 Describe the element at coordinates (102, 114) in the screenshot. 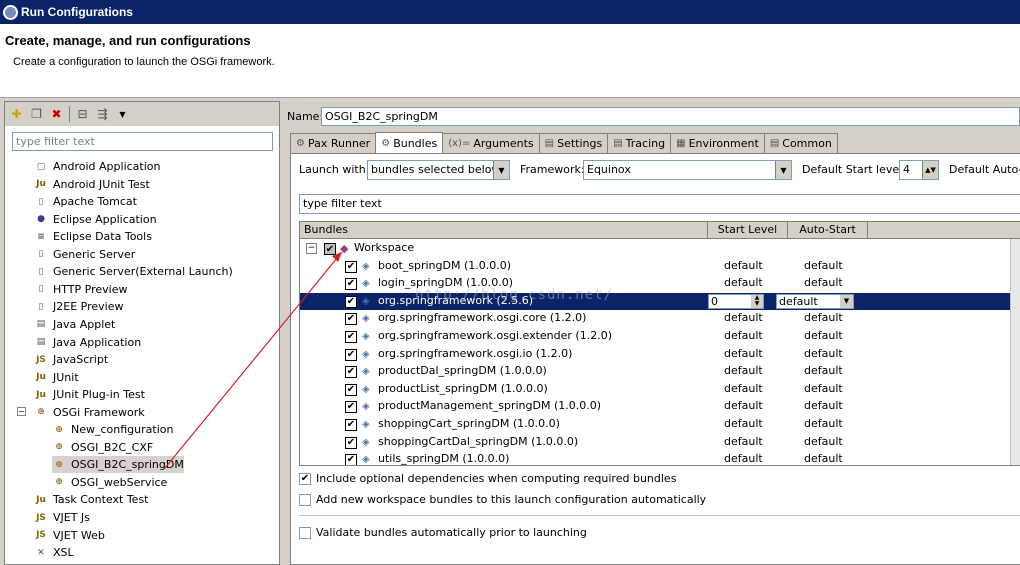

I see `filter-icon: ⇶` at that location.